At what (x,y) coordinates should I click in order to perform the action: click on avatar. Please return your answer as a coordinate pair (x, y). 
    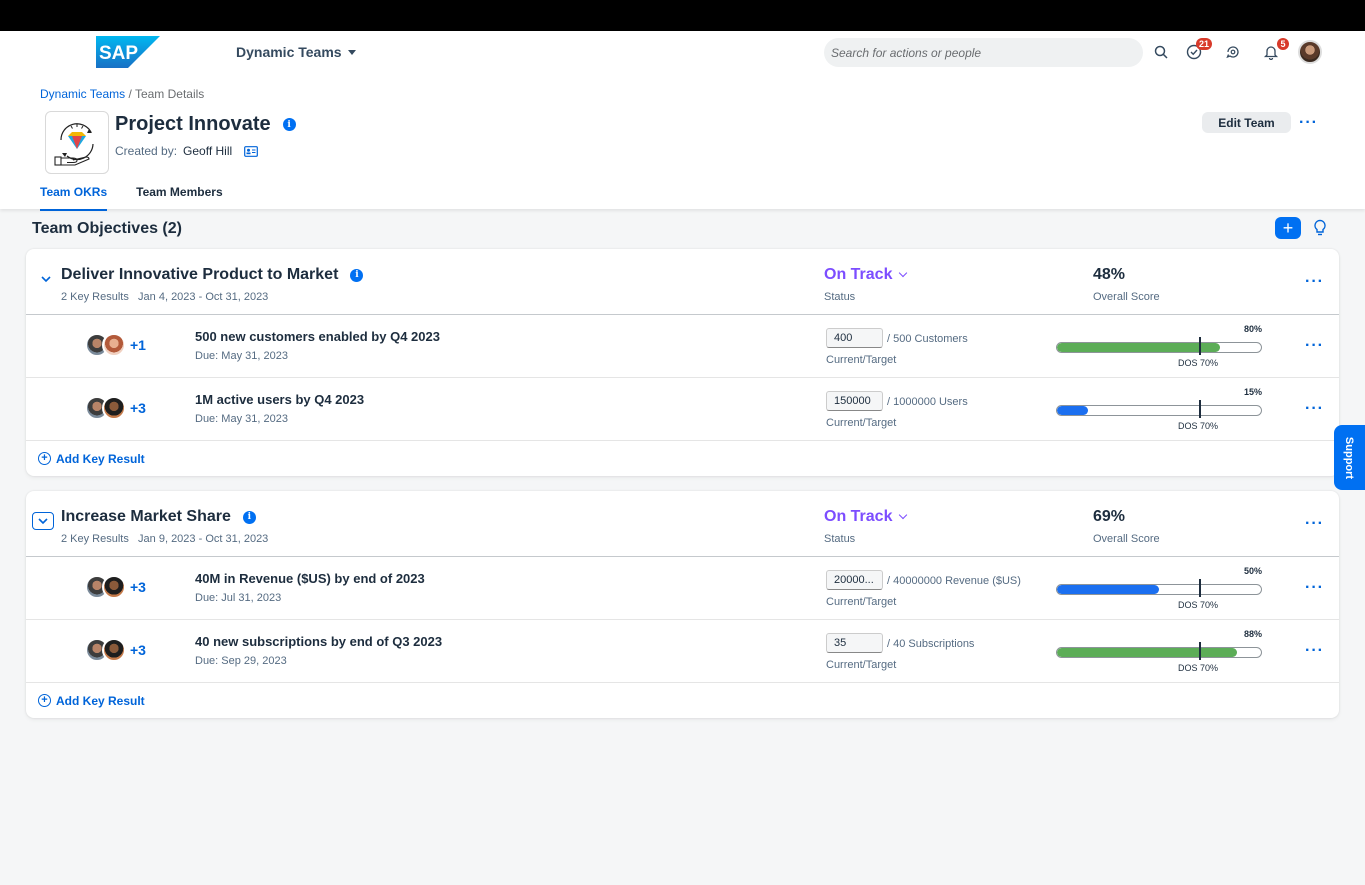
    Looking at the image, I should click on (114, 408).